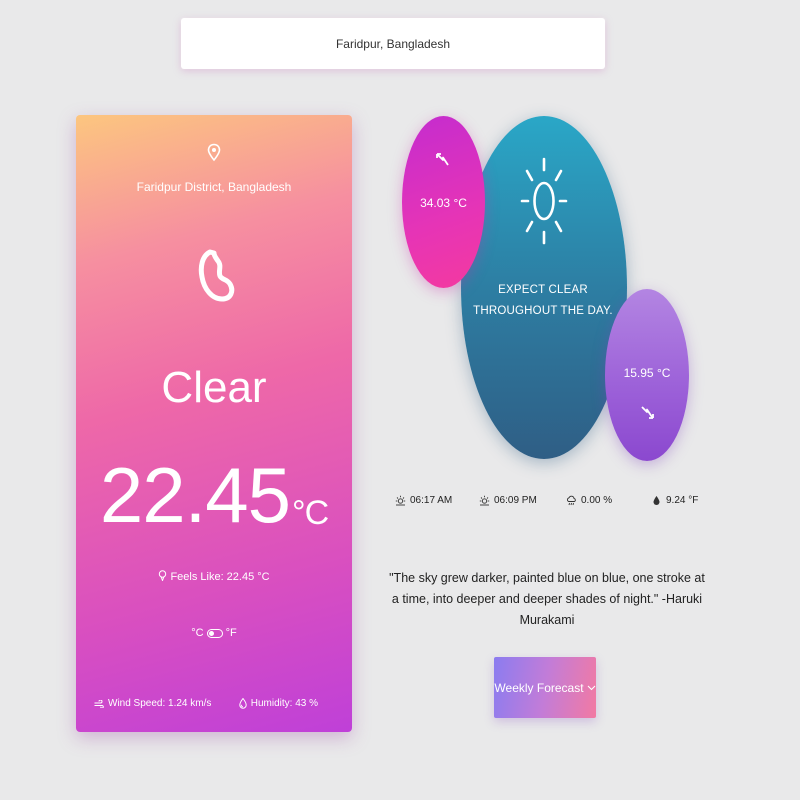 Image resolution: width=800 pixels, height=800 pixels. What do you see at coordinates (597, 500) in the screenshot?
I see `precipitation-value: 0.00 %` at bounding box center [597, 500].